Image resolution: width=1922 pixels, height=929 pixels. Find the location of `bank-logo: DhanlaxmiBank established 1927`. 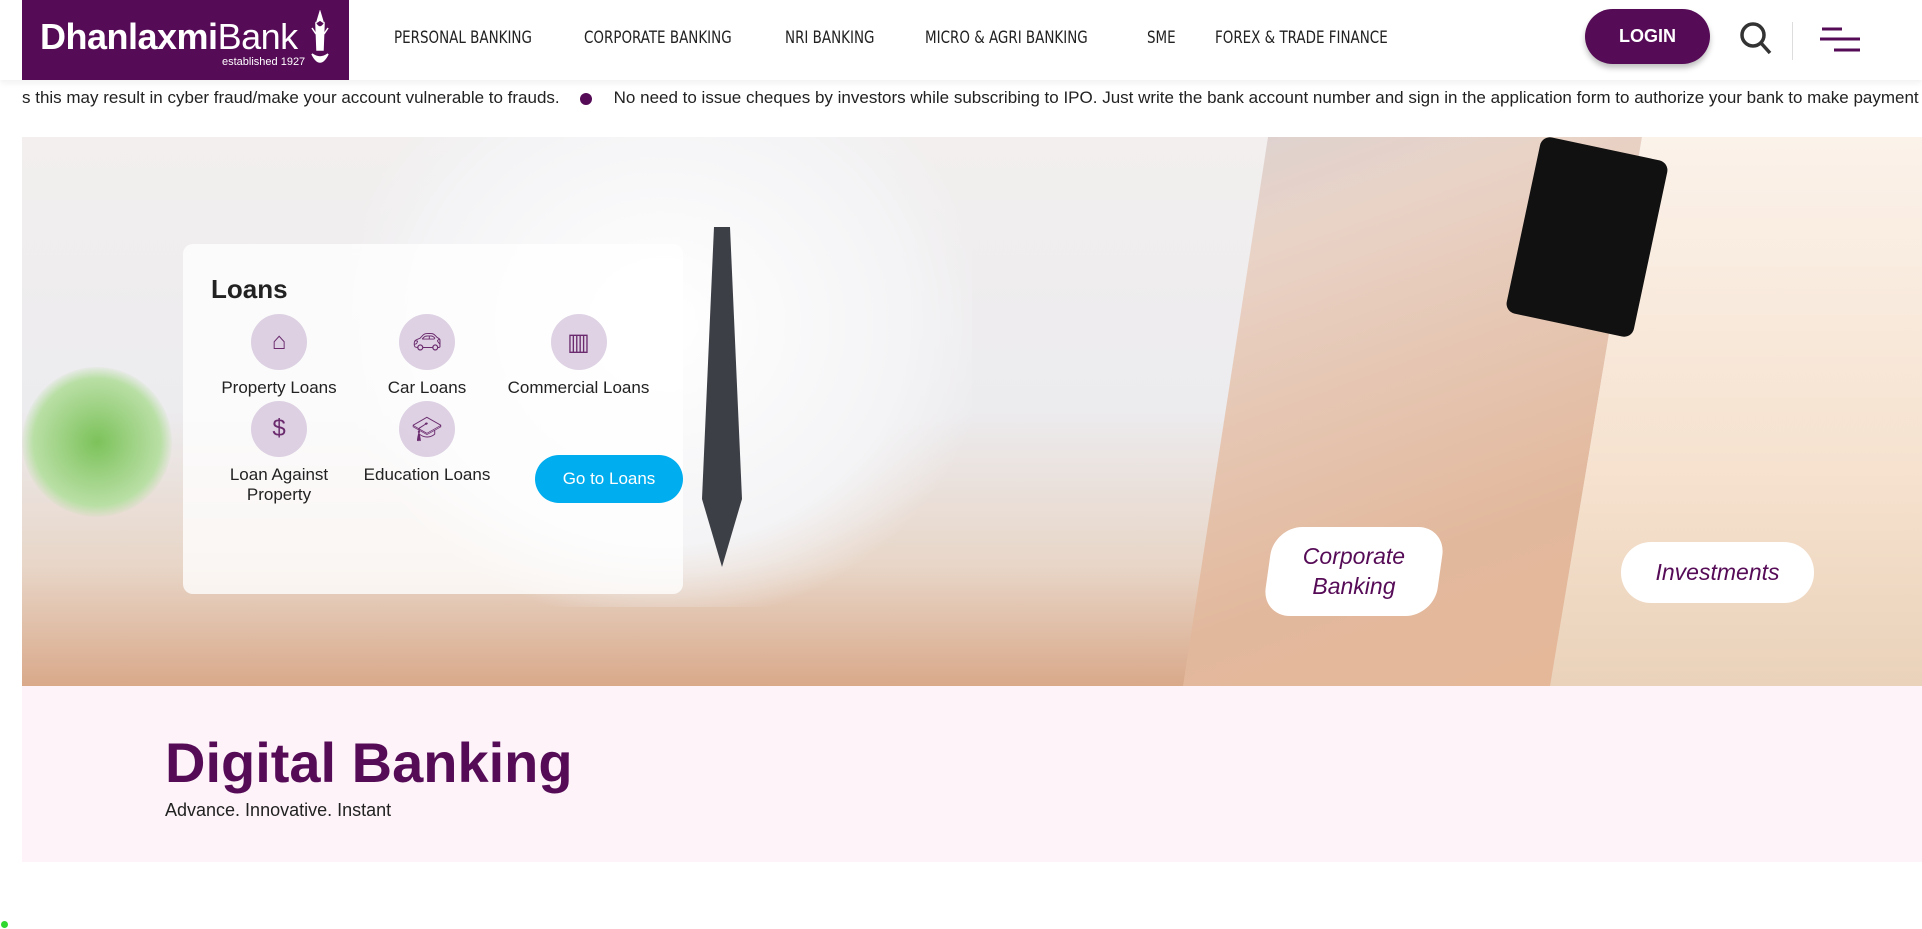

bank-logo: DhanlaxmiBank established 1927 is located at coordinates (185, 40).